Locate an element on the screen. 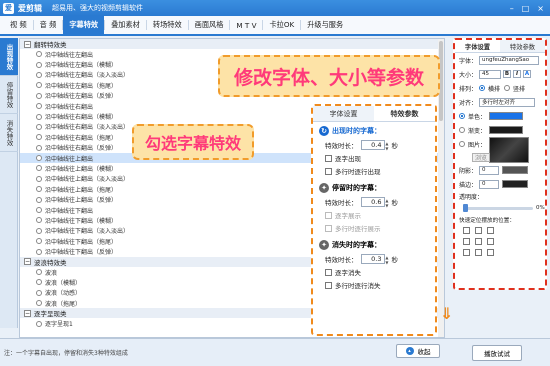 This screenshot has width=550, height=366. gradient-radio is located at coordinates (462, 130).